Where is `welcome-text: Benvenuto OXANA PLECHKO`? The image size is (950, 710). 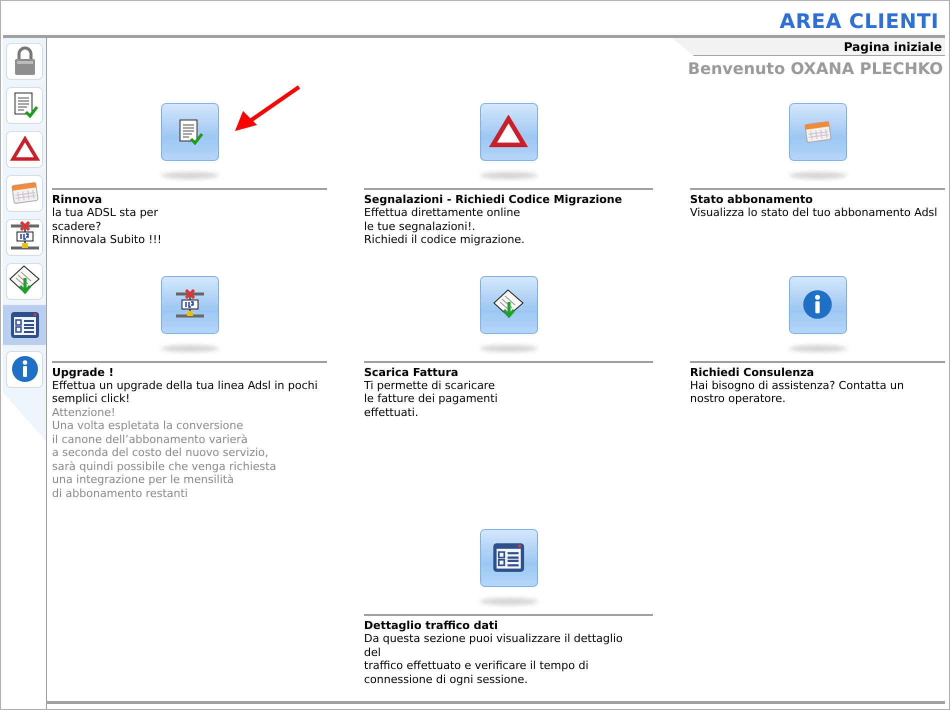 welcome-text: Benvenuto OXANA PLECHKO is located at coordinates (815, 68).